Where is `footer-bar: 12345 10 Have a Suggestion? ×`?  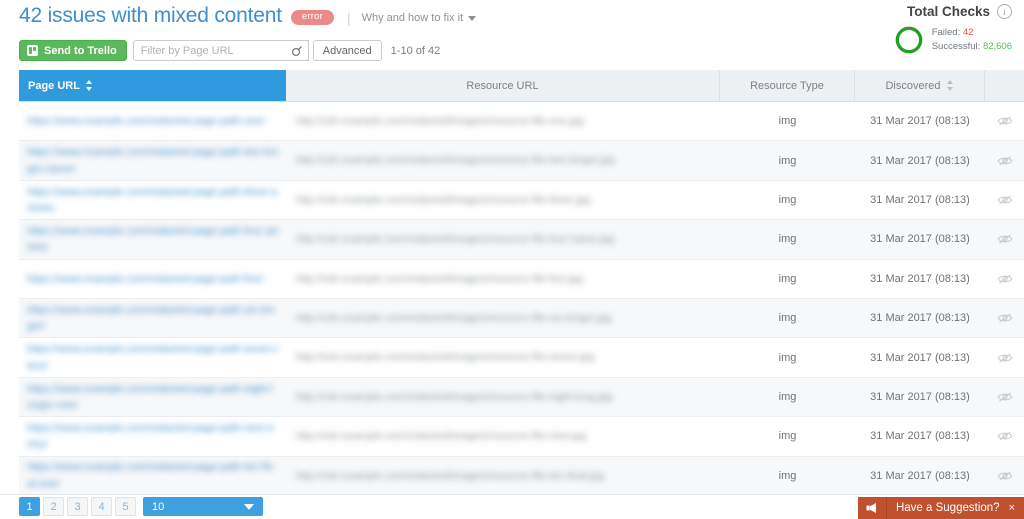
footer-bar: 12345 10 Have a Suggestion? × is located at coordinates (512, 506).